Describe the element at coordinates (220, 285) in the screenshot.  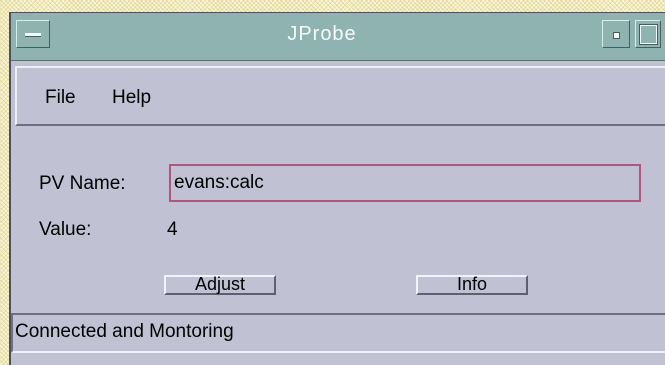
I see `adjust-button: Adjust` at that location.